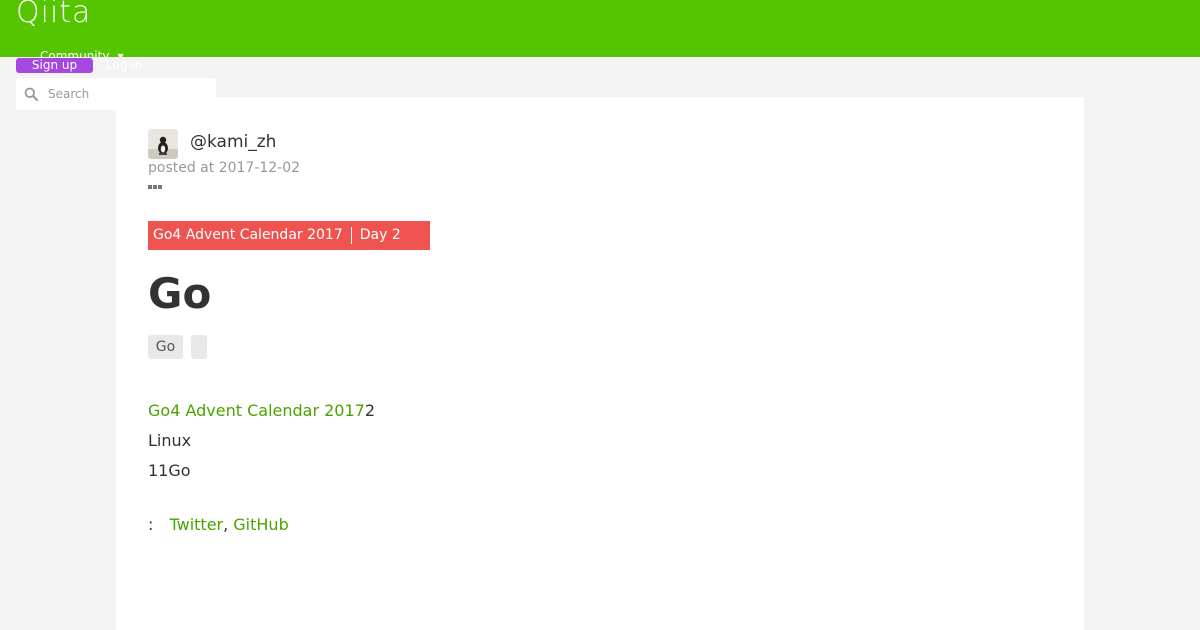  What do you see at coordinates (151, 524) in the screenshot?
I see `body-line-4-prefix: :` at bounding box center [151, 524].